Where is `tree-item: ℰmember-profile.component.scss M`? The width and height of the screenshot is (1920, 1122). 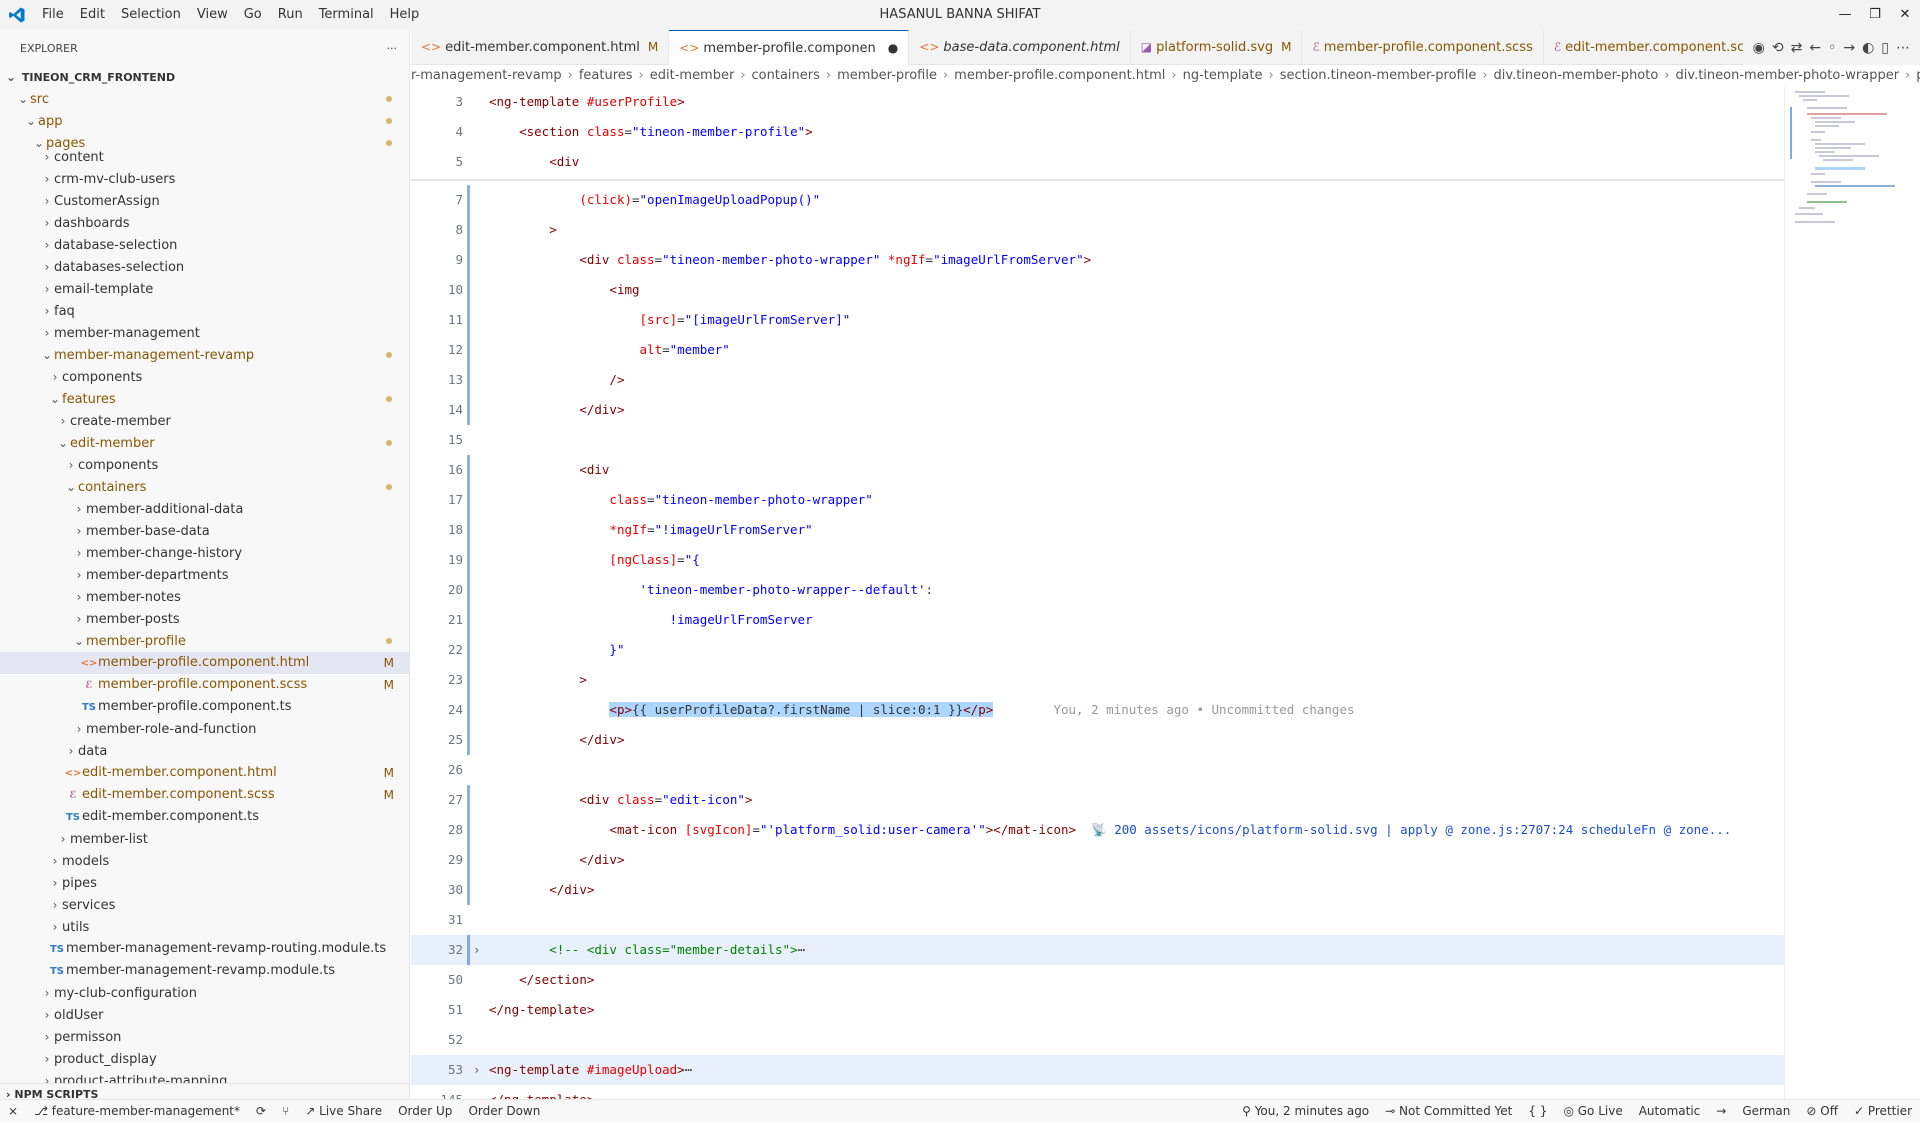
tree-item: ℰmember-profile.component.scss M is located at coordinates (204, 685).